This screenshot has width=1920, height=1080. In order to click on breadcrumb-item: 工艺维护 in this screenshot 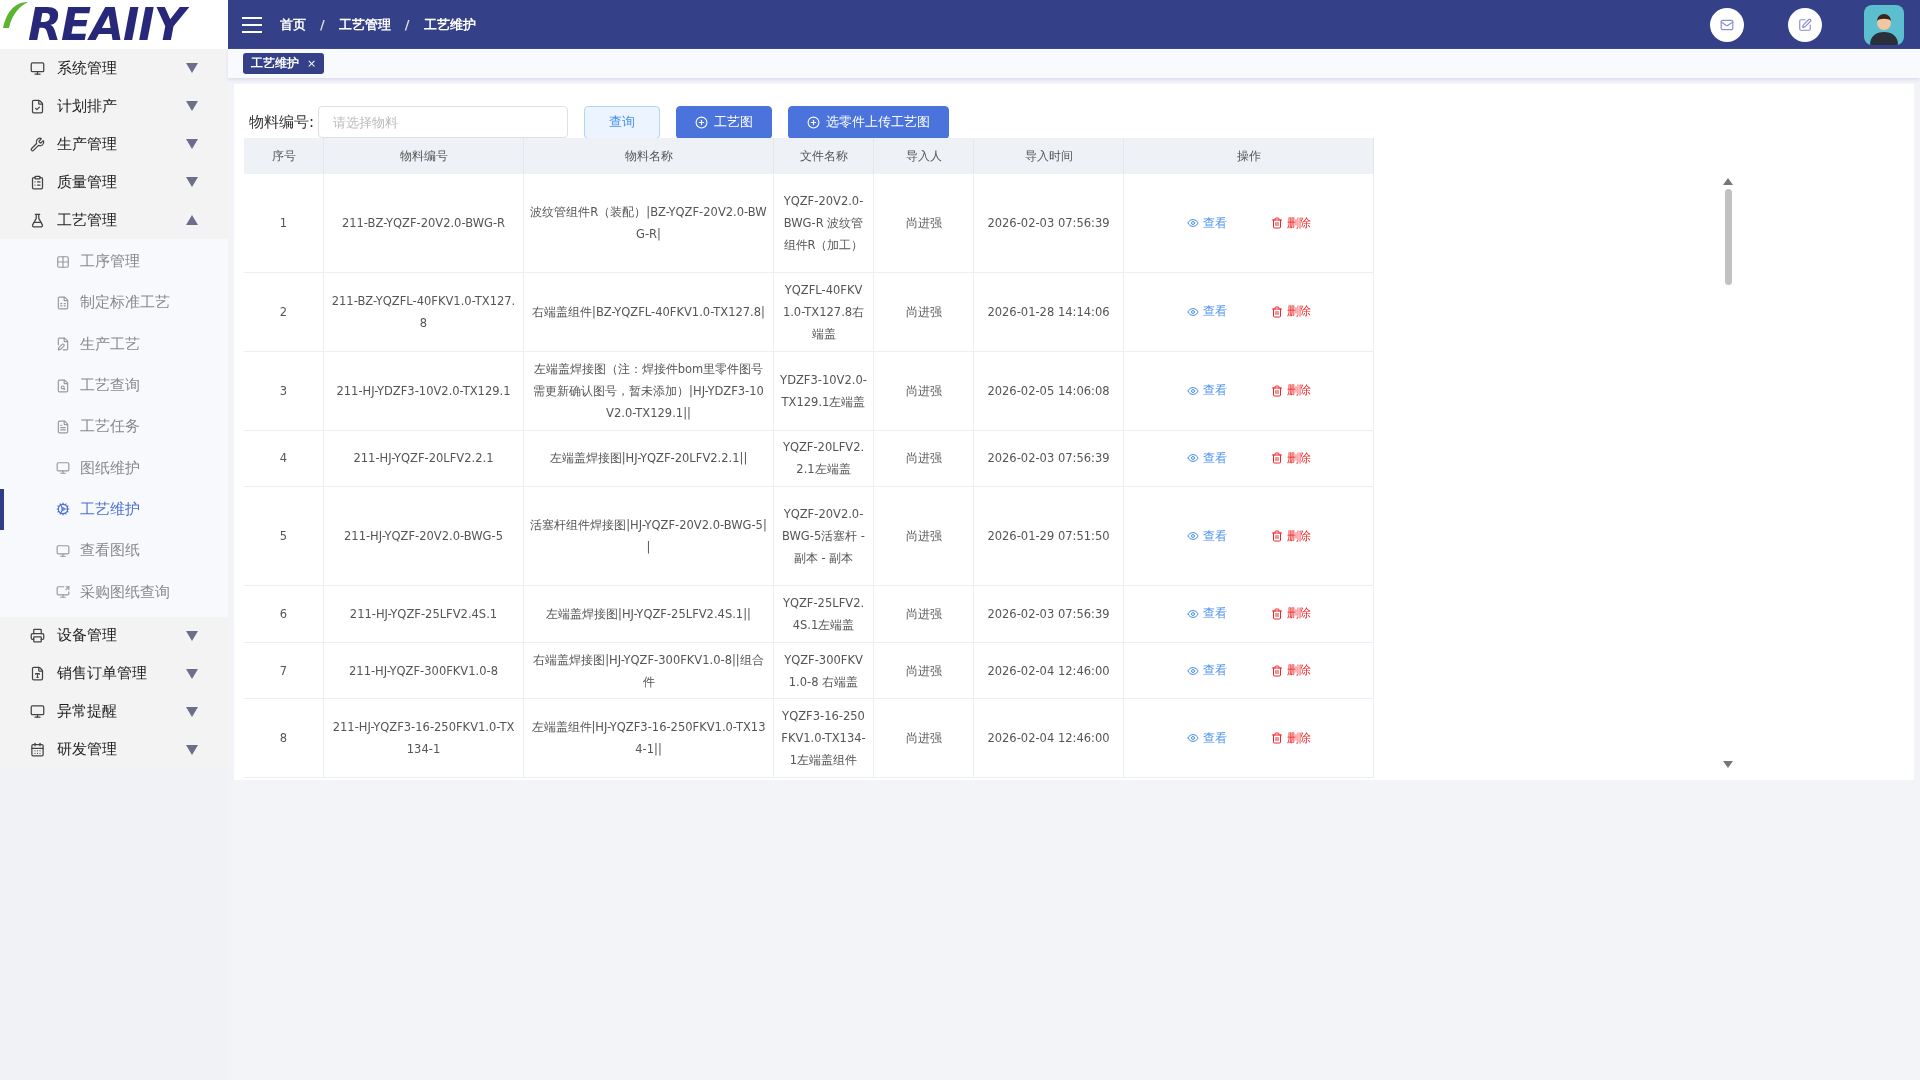, I will do `click(449, 24)`.